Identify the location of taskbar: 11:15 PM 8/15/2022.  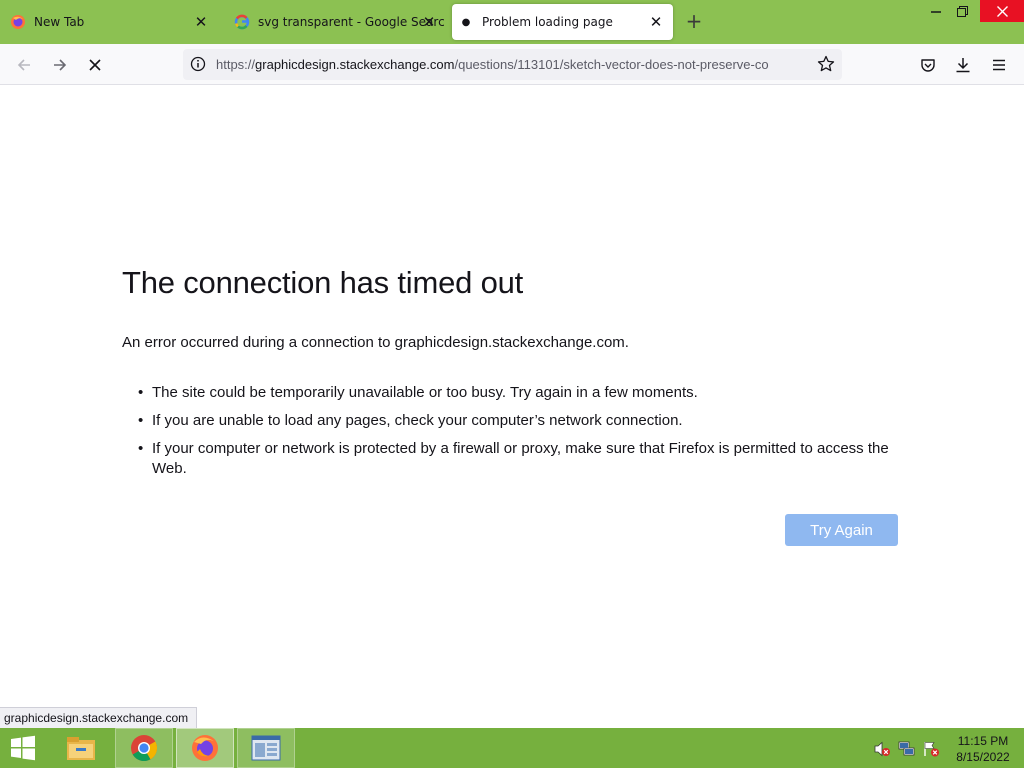
(512, 748).